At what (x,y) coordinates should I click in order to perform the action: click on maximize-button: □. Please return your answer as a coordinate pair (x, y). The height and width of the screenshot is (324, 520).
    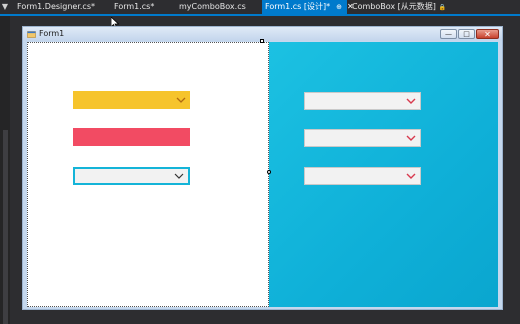
    Looking at the image, I should click on (466, 34).